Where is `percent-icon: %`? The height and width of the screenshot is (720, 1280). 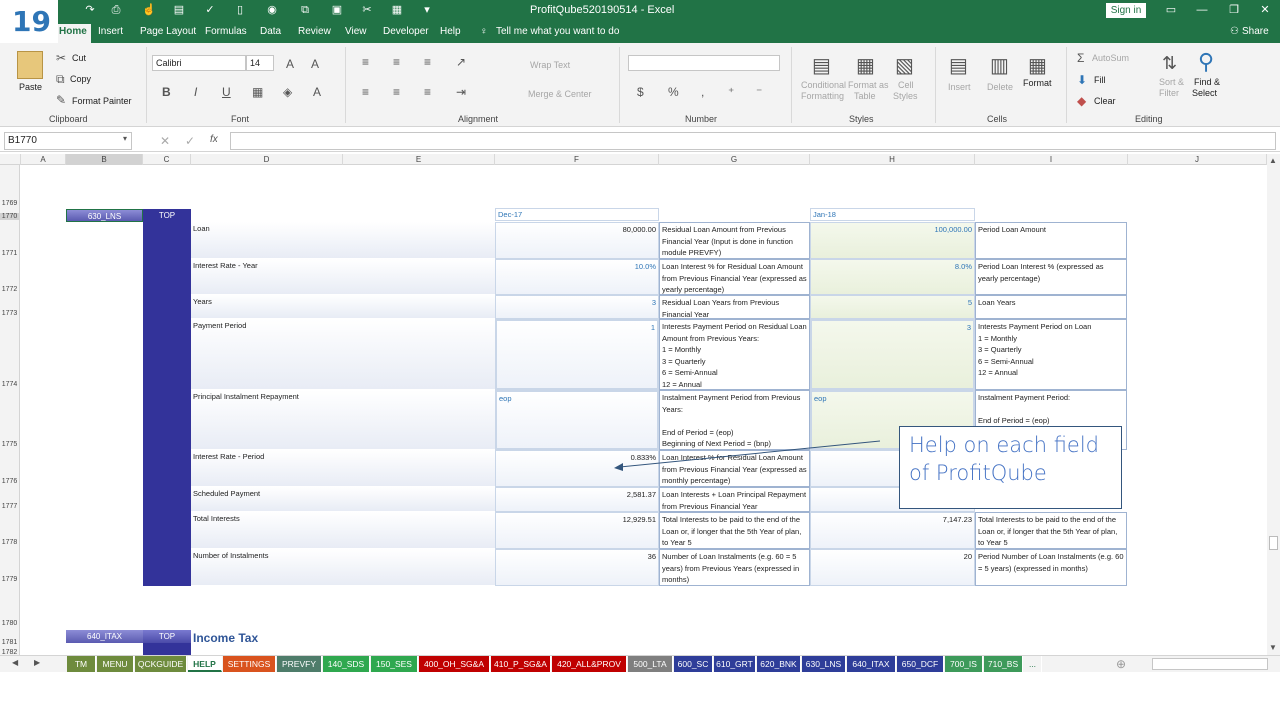 percent-icon: % is located at coordinates (673, 92).